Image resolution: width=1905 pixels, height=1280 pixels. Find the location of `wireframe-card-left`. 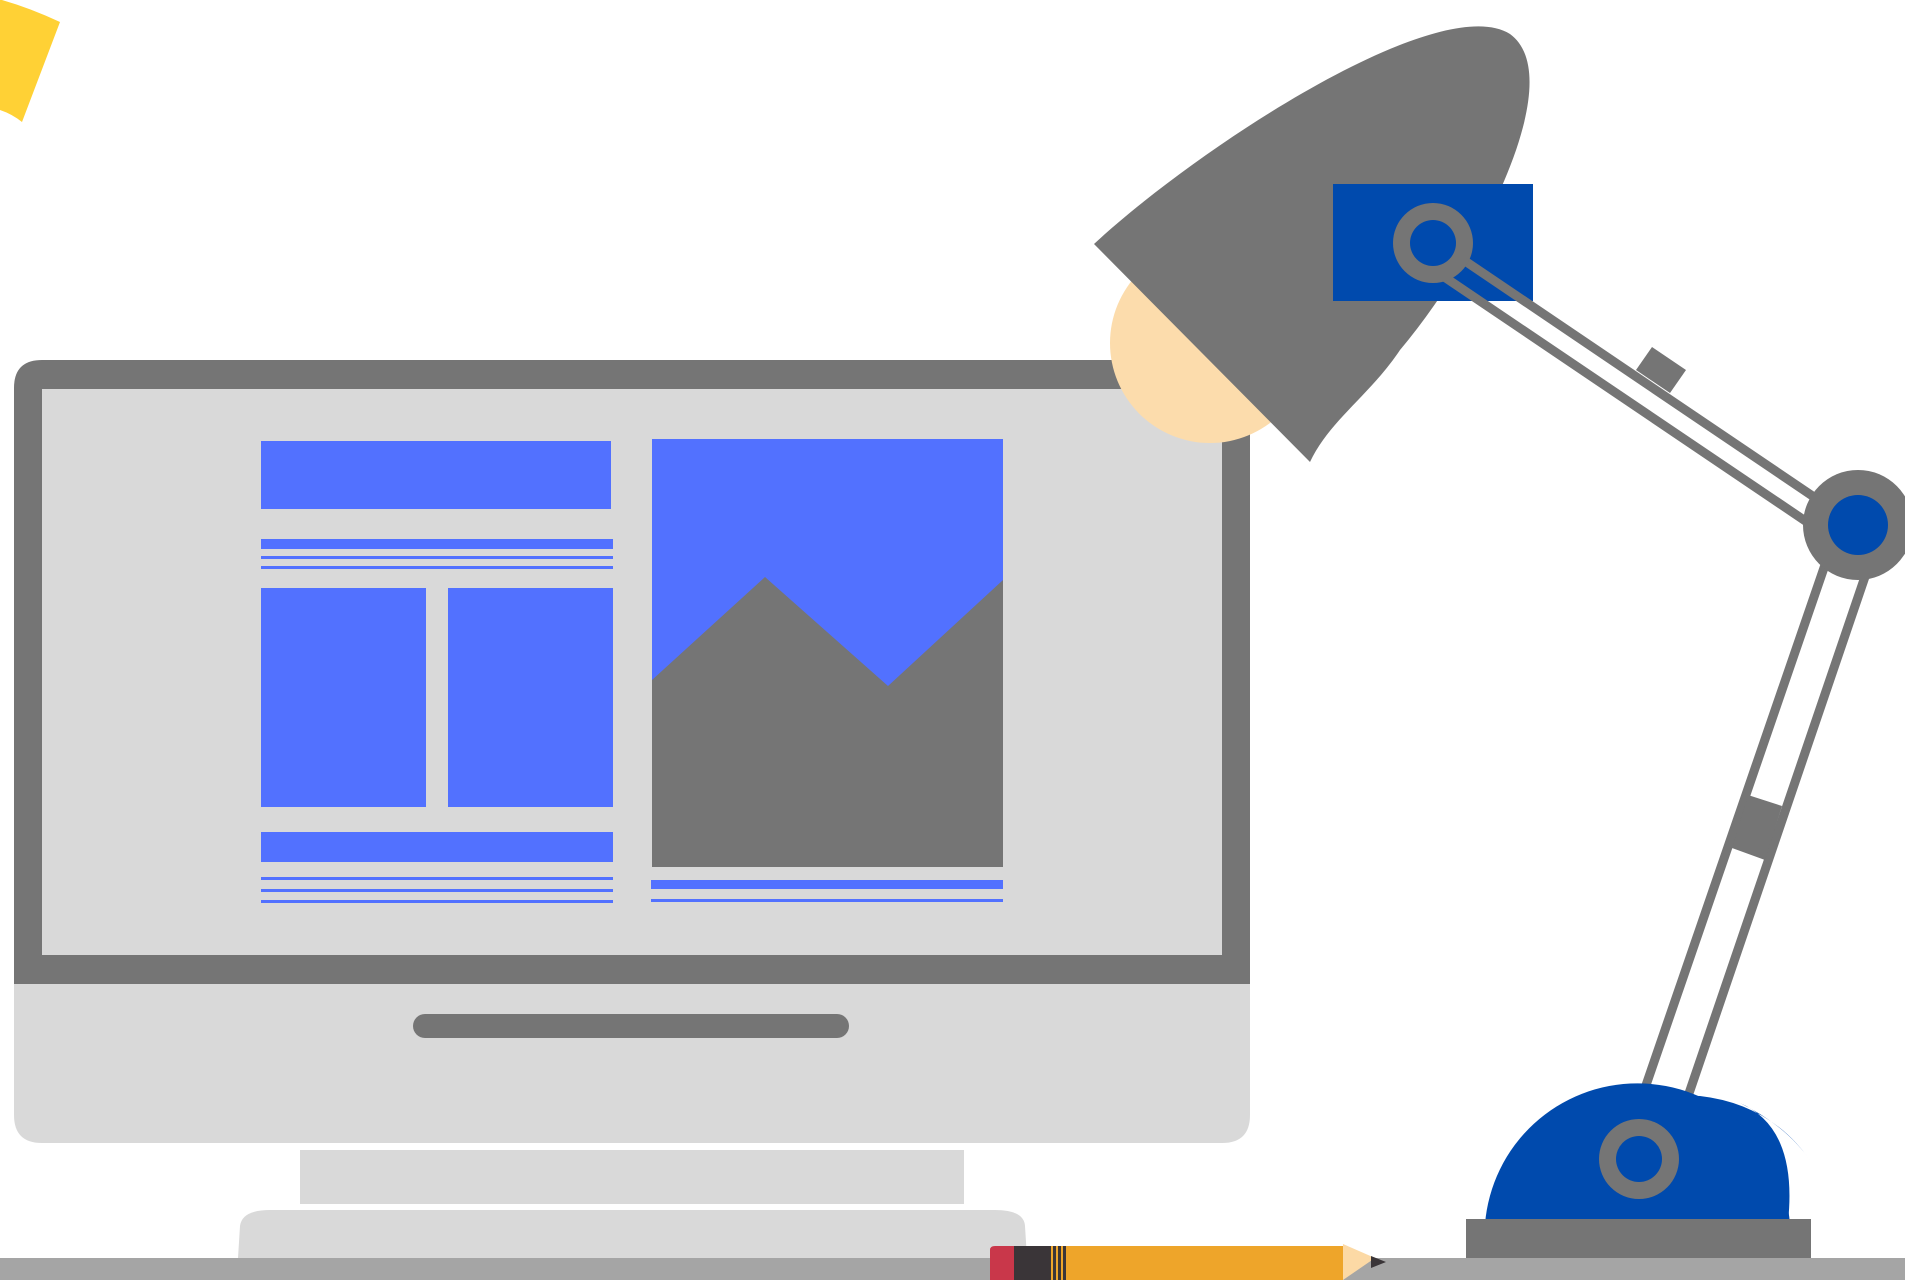

wireframe-card-left is located at coordinates (343, 697).